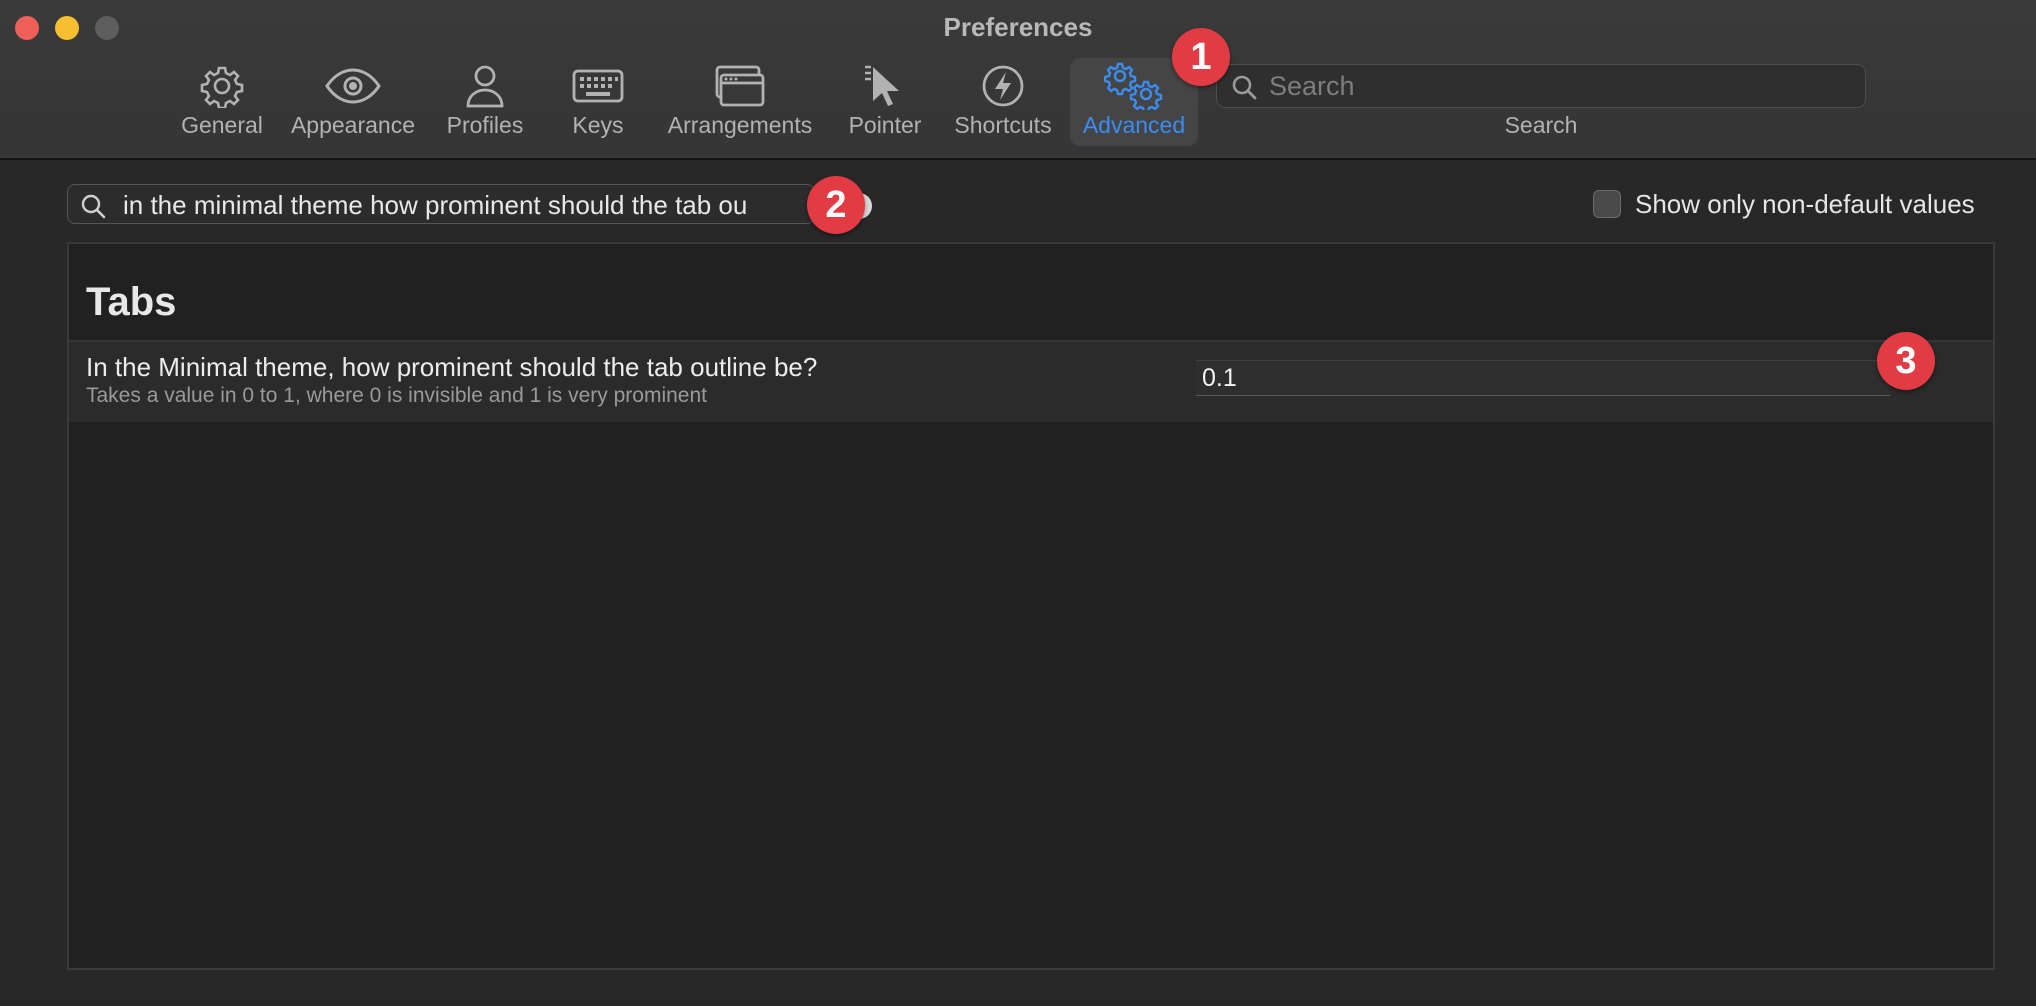 This screenshot has height=1006, width=2036. Describe the element at coordinates (353, 86) in the screenshot. I see `eye-icon` at that location.